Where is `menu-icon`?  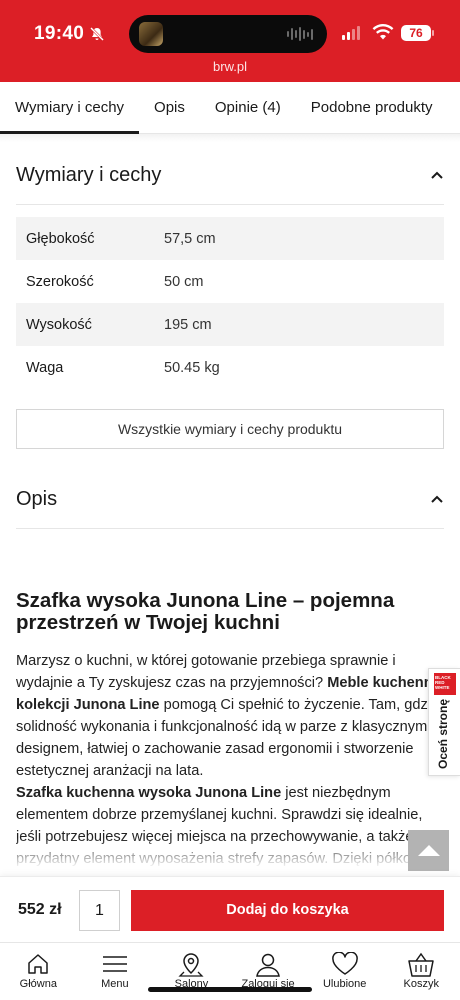
menu-icon is located at coordinates (114, 964).